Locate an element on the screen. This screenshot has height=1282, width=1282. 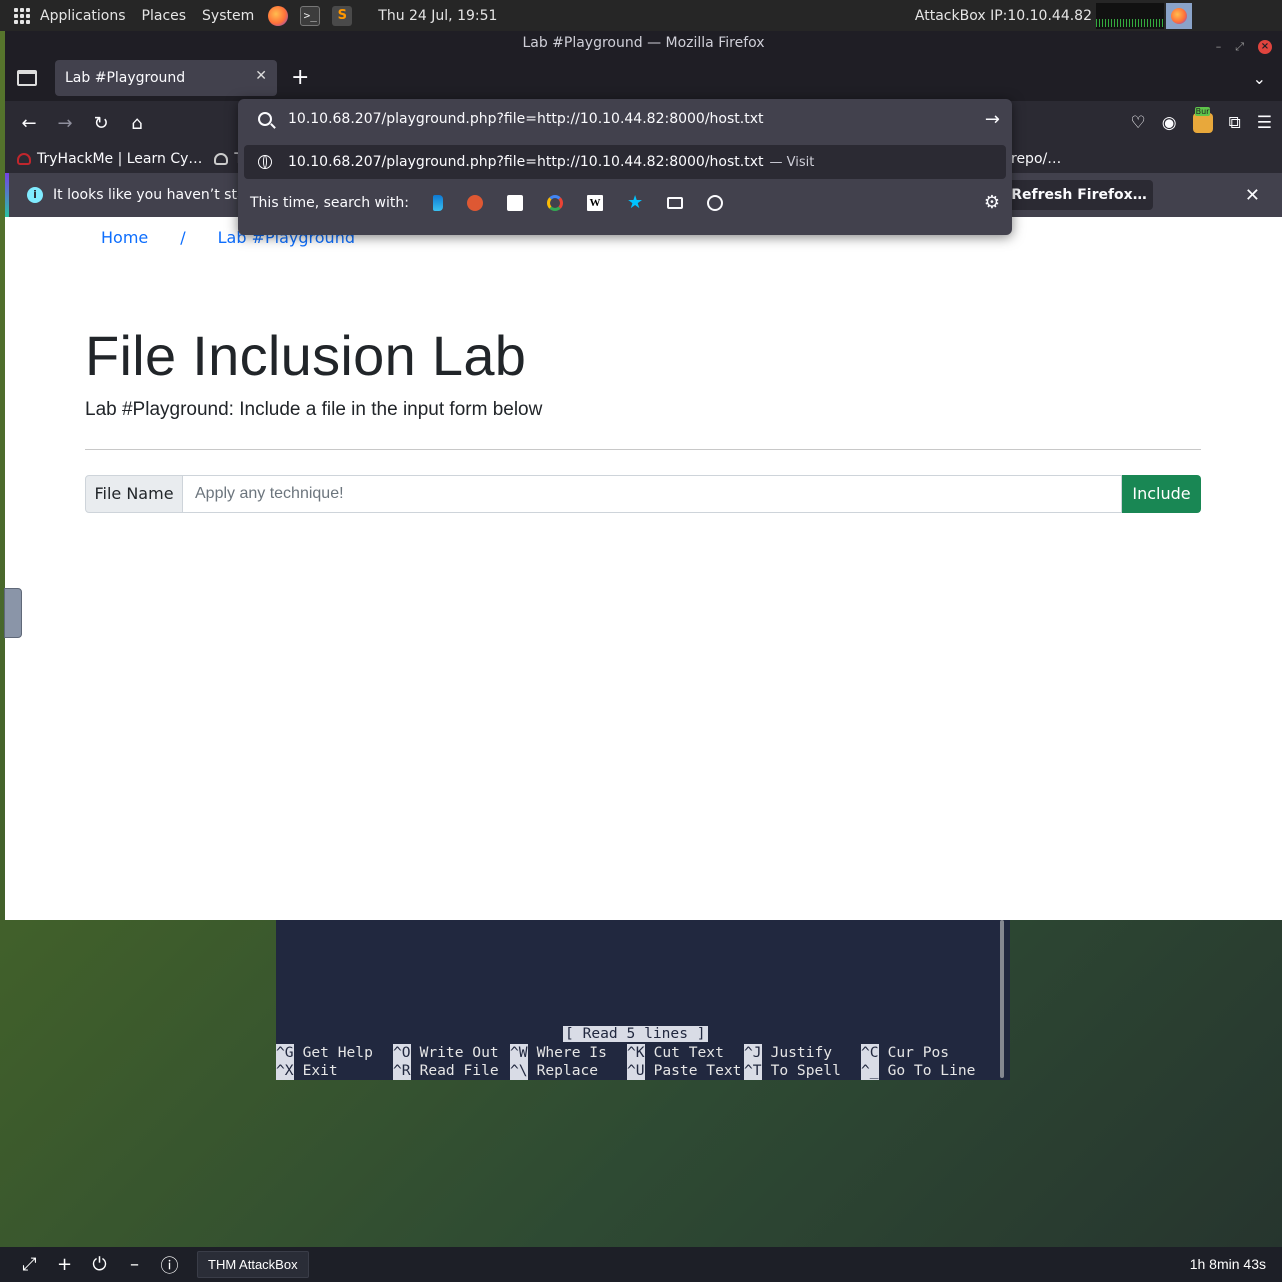
shortcut-label: To Spell is located at coordinates (805, 1070).